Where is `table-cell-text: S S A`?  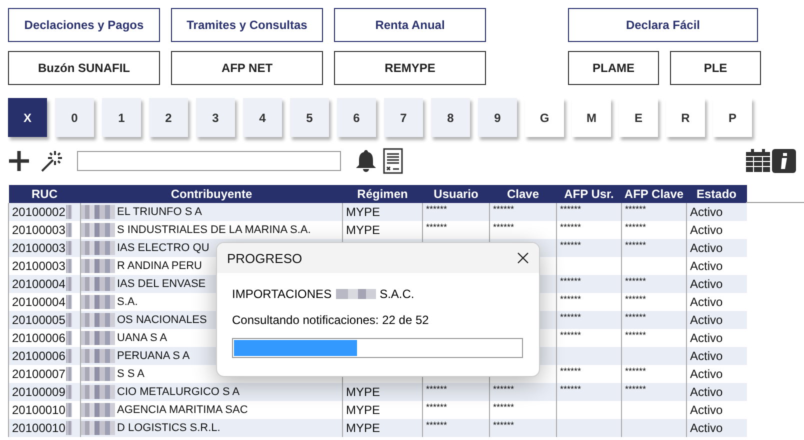
table-cell-text: S S A is located at coordinates (131, 374).